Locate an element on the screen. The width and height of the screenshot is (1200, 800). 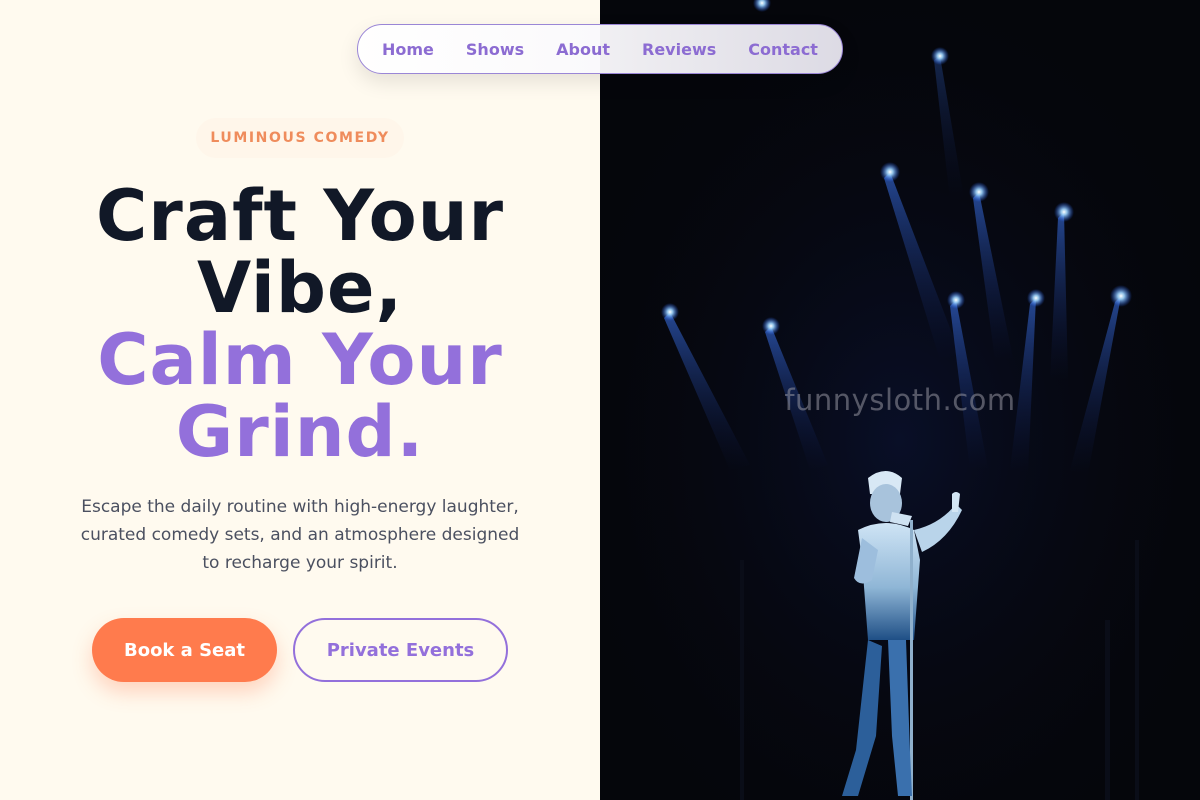
nav-reviews: Reviews is located at coordinates (679, 49).